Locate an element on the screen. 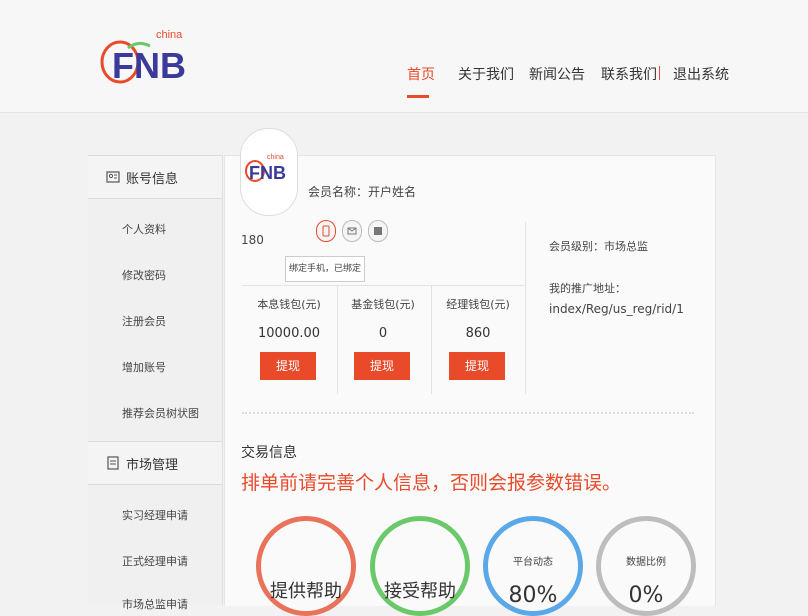 Image resolution: width=808 pixels, height=616 pixels. sidebar-section-market: 市场管理 is located at coordinates (155, 463).